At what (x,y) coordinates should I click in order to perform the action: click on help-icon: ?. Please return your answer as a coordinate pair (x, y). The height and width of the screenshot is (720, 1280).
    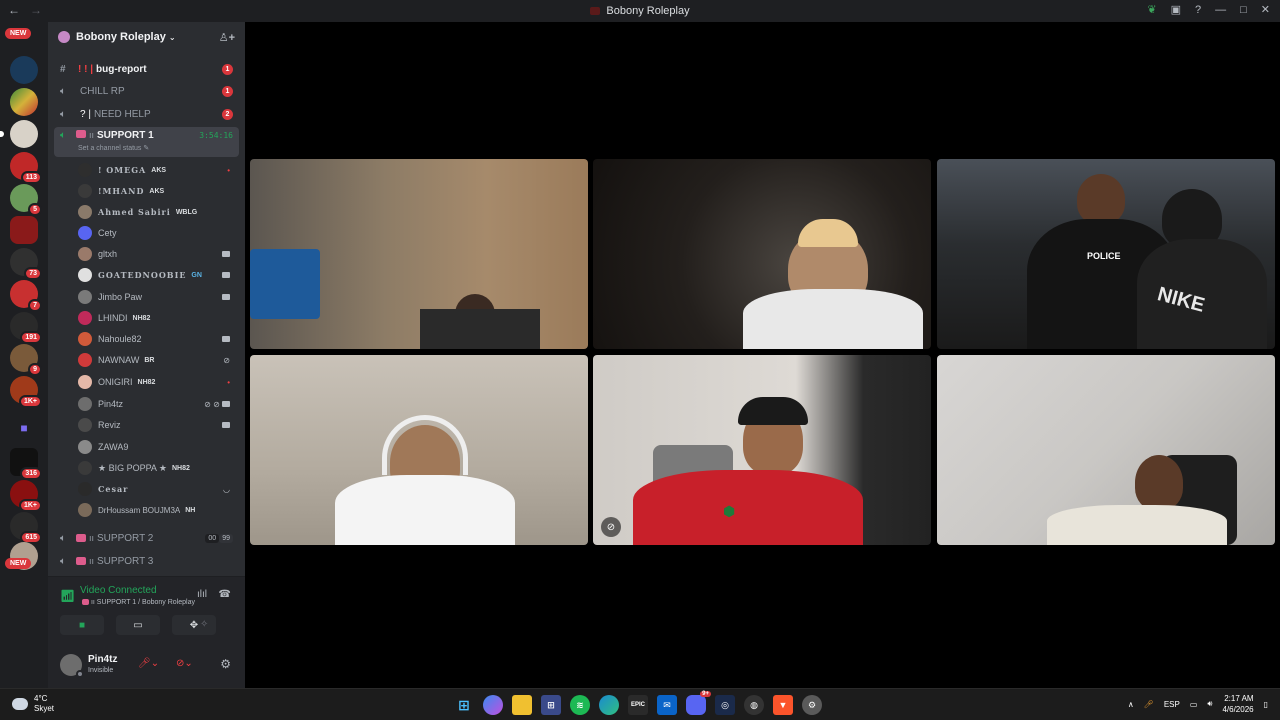
    Looking at the image, I should click on (1198, 10).